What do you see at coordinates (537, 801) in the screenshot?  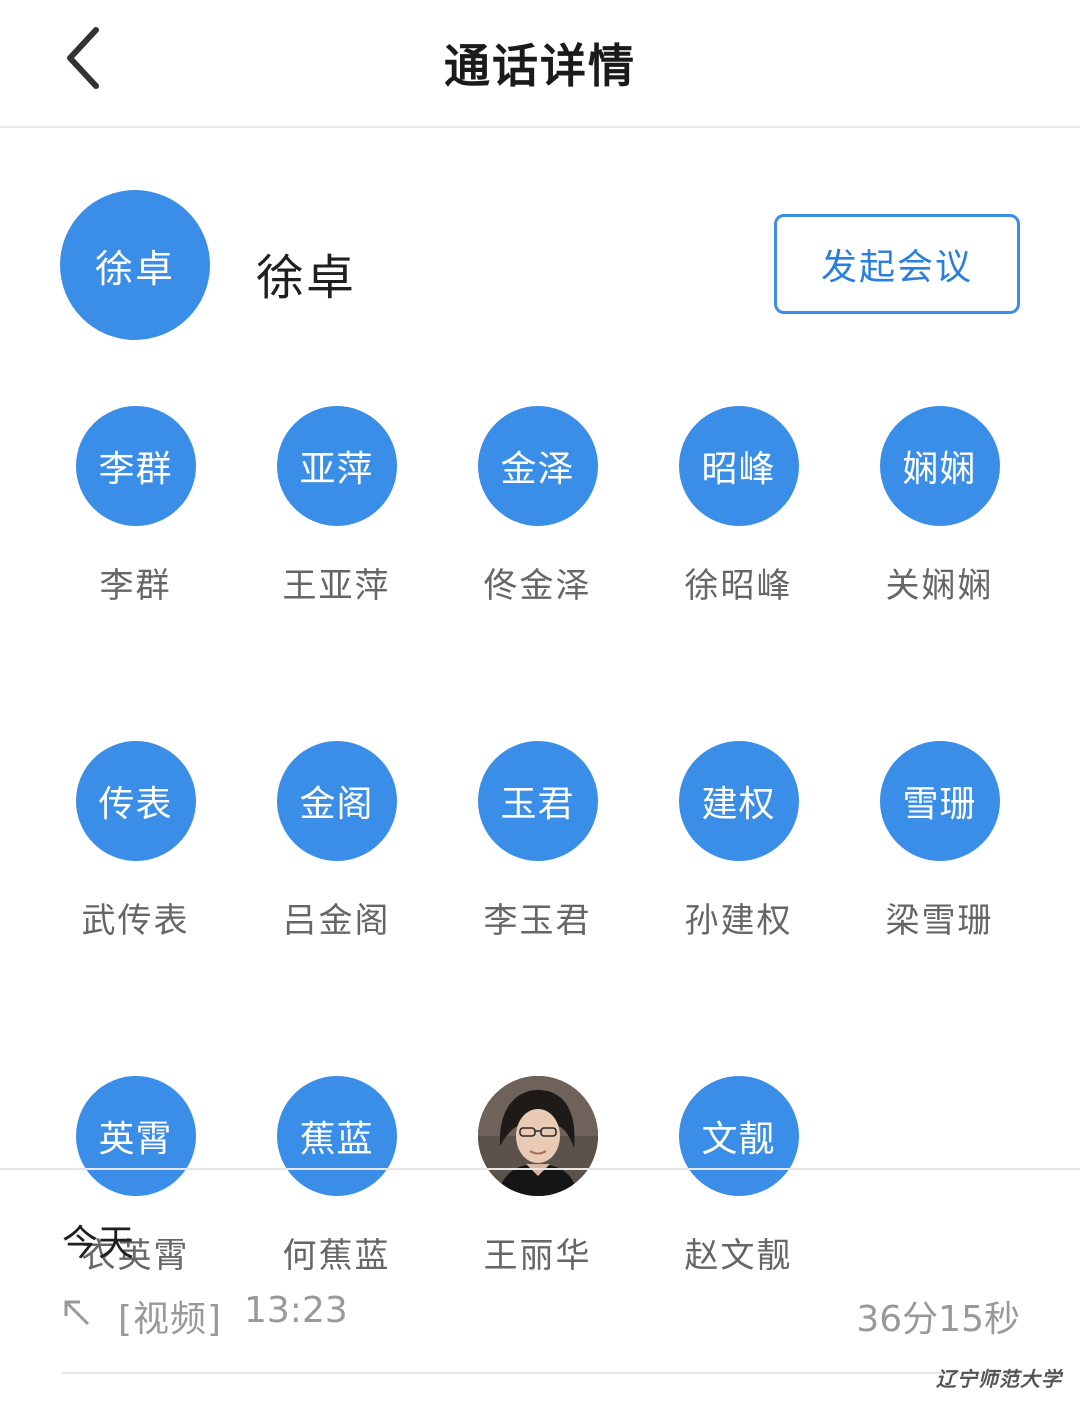 I see `participant-avatar: 玉君` at bounding box center [537, 801].